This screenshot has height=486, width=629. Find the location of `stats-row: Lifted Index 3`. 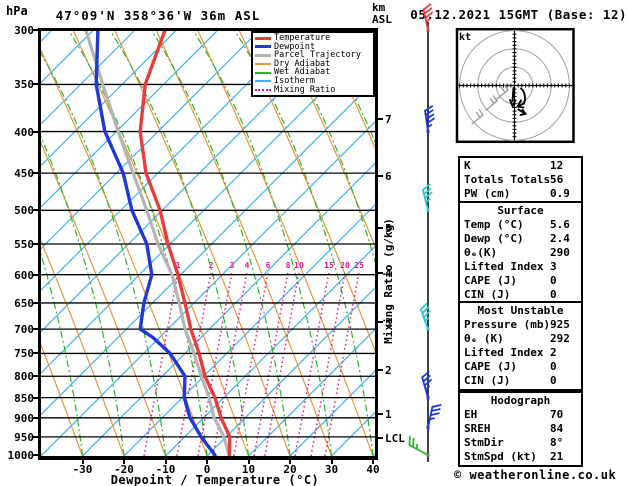

stats-row: Lifted Index 3 is located at coordinates (520, 267).